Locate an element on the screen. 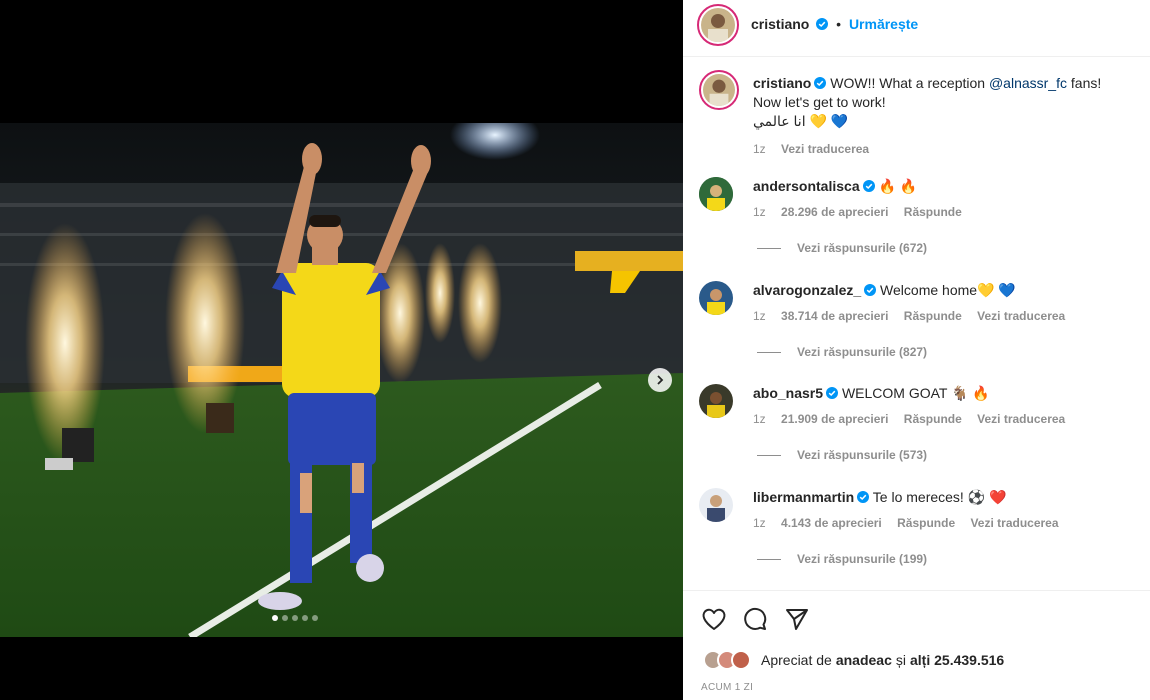 Image resolution: width=1150 pixels, height=700 pixels. avatar is located at coordinates (718, 25).